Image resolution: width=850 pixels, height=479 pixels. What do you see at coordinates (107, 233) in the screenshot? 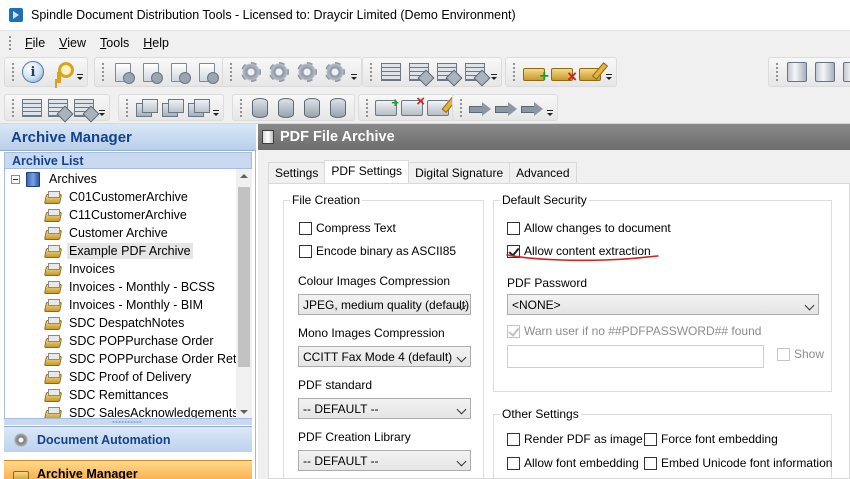
I see `tree-item: Customer Archive` at bounding box center [107, 233].